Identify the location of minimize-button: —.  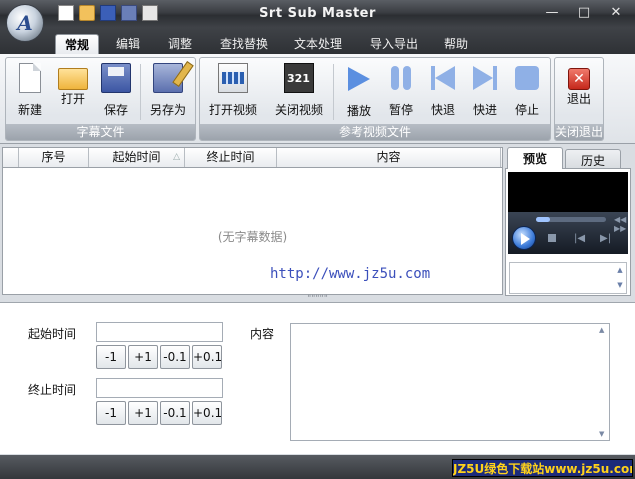
(552, 13).